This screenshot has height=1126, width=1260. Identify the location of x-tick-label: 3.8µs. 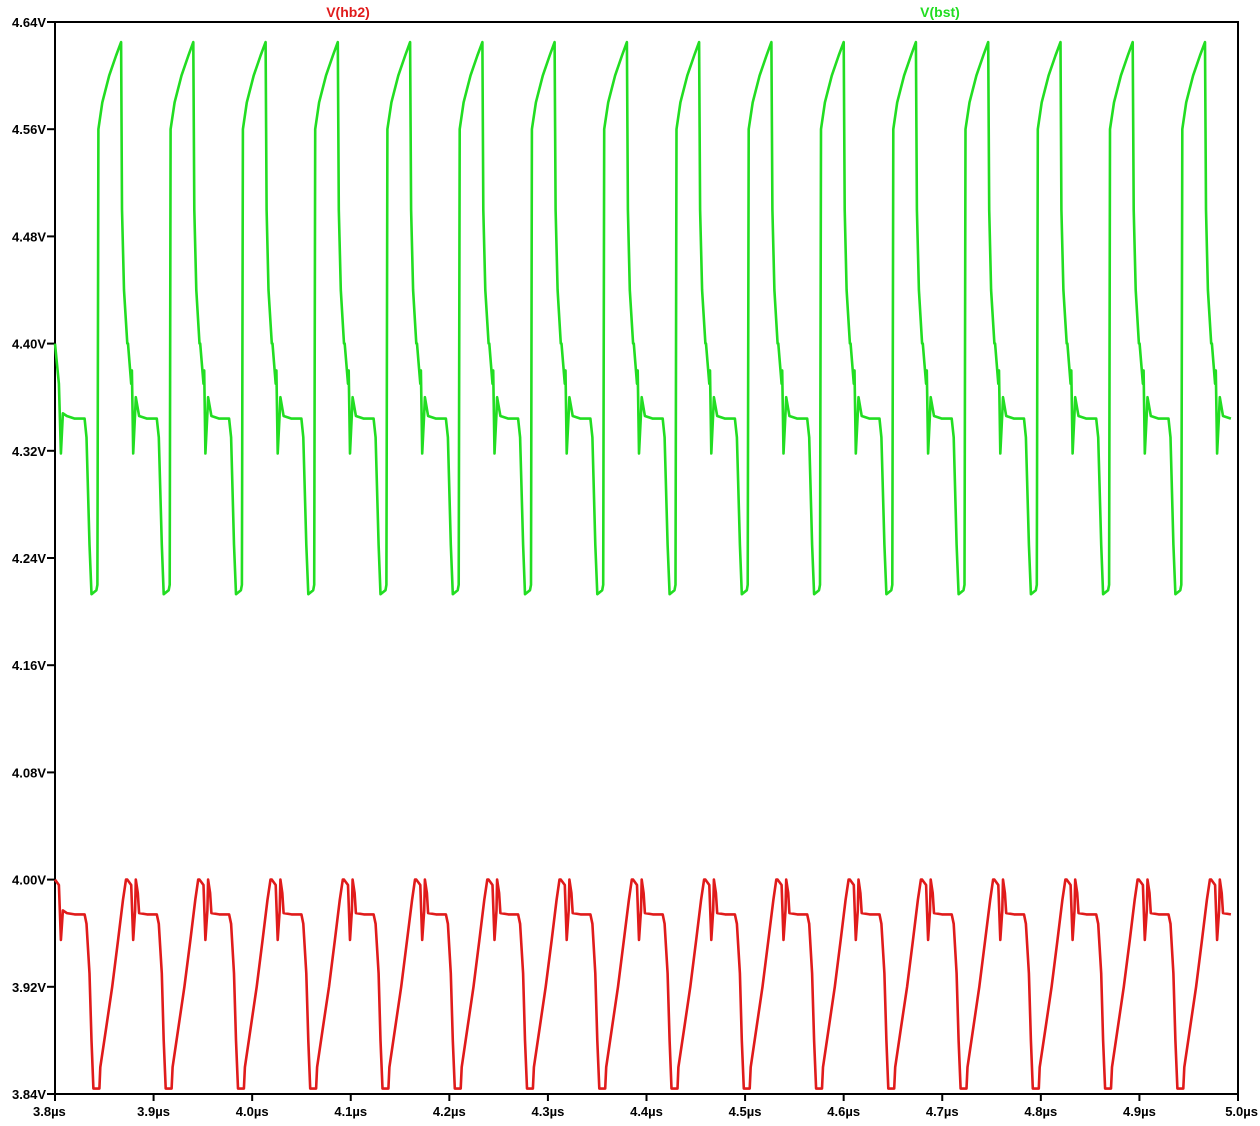
(49, 1111).